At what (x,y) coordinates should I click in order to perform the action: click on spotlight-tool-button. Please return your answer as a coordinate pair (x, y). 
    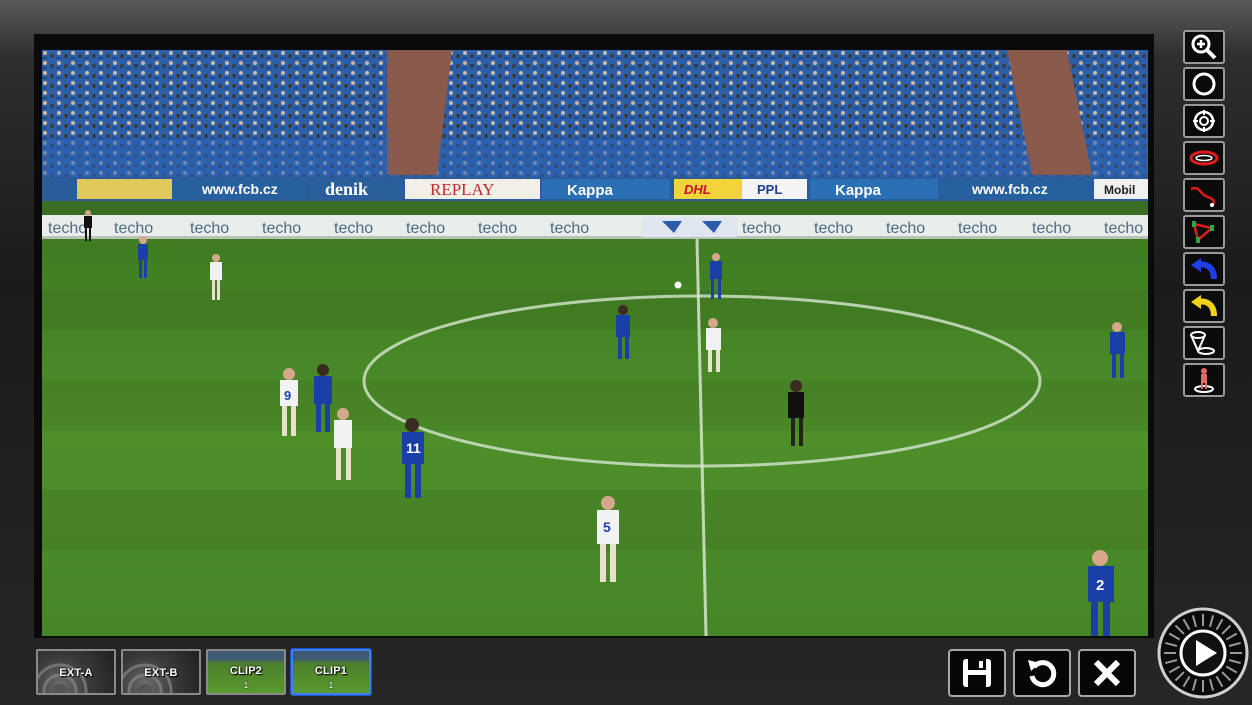
    Looking at the image, I should click on (1204, 121).